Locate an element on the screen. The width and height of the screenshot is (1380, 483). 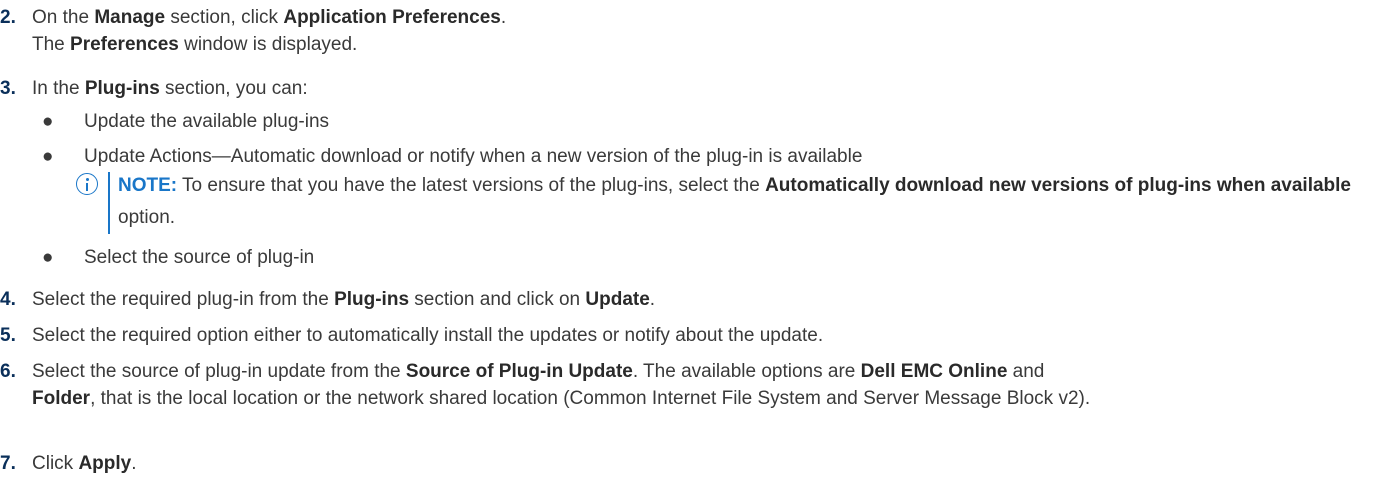
bold-segment: Folder is located at coordinates (61, 398).